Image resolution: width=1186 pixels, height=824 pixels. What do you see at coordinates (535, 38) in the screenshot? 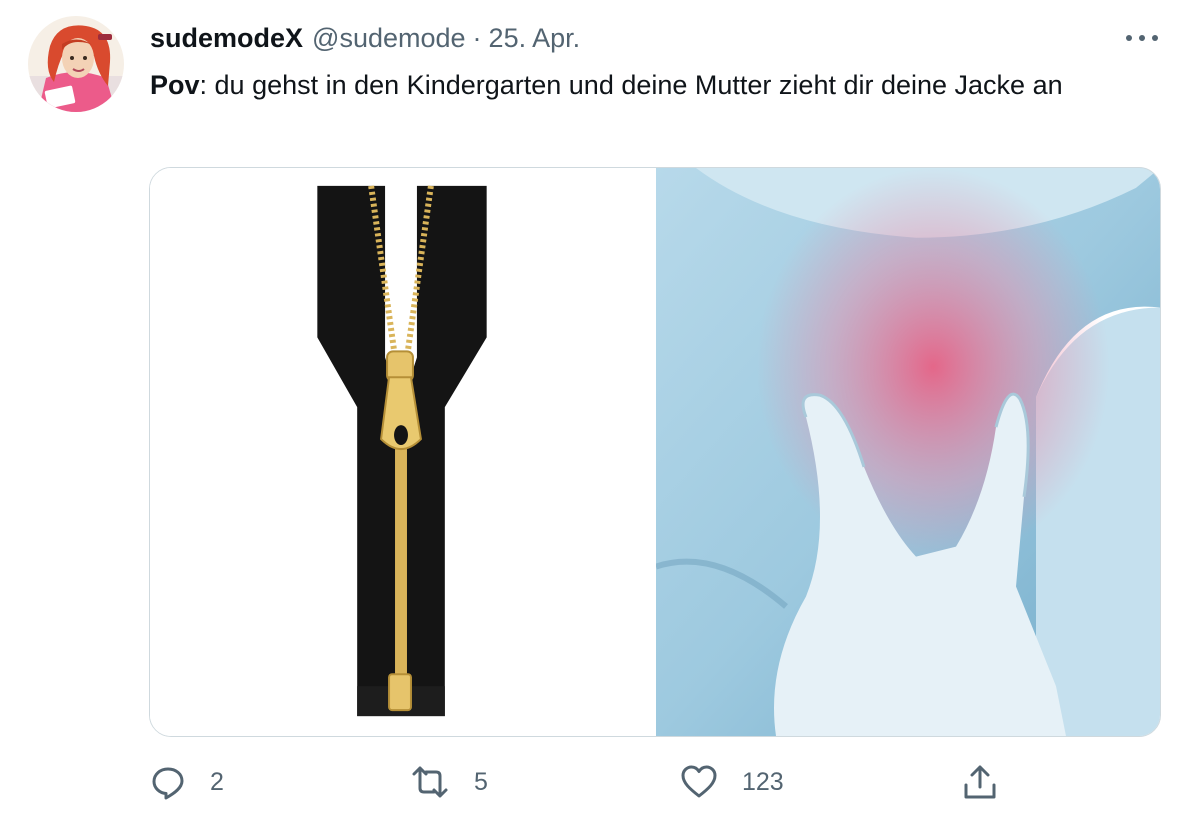
I see `tweet-date: 25. Apr.` at bounding box center [535, 38].